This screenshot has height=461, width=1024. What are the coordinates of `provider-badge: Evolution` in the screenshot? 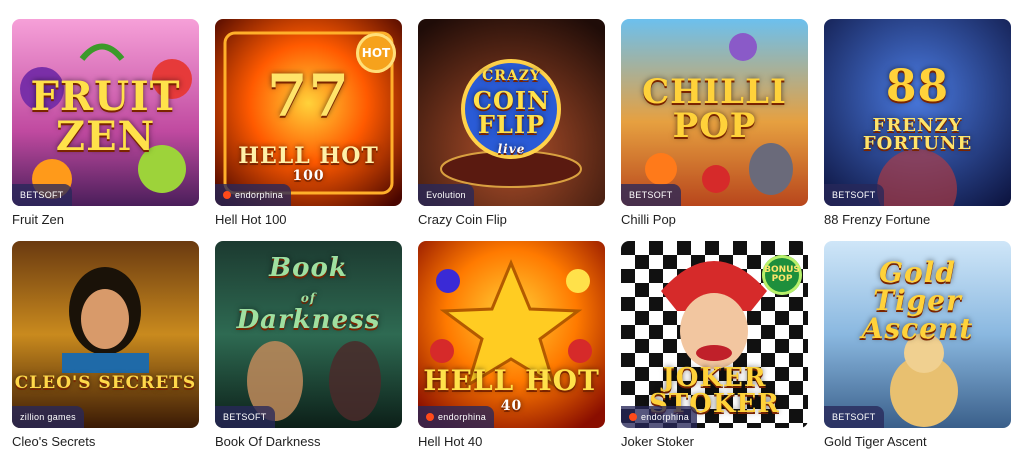 It's located at (446, 195).